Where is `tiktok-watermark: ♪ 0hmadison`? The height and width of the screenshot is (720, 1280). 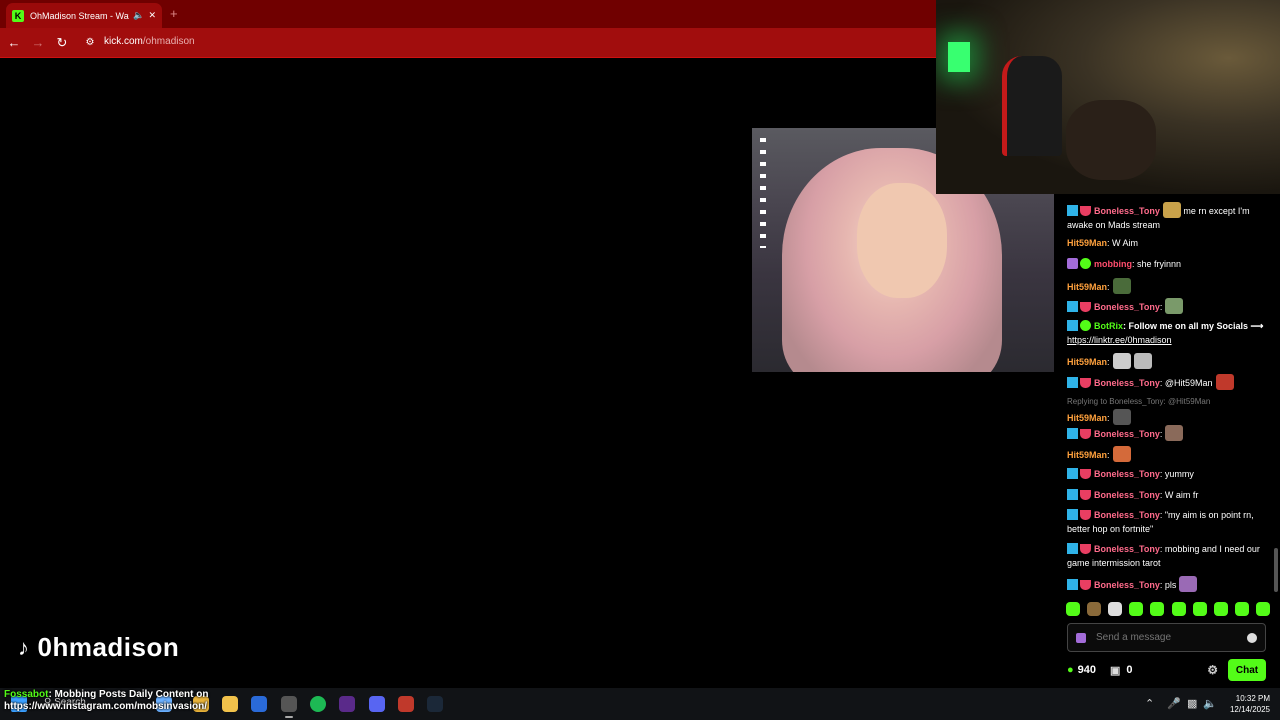 tiktok-watermark: ♪ 0hmadison is located at coordinates (98, 647).